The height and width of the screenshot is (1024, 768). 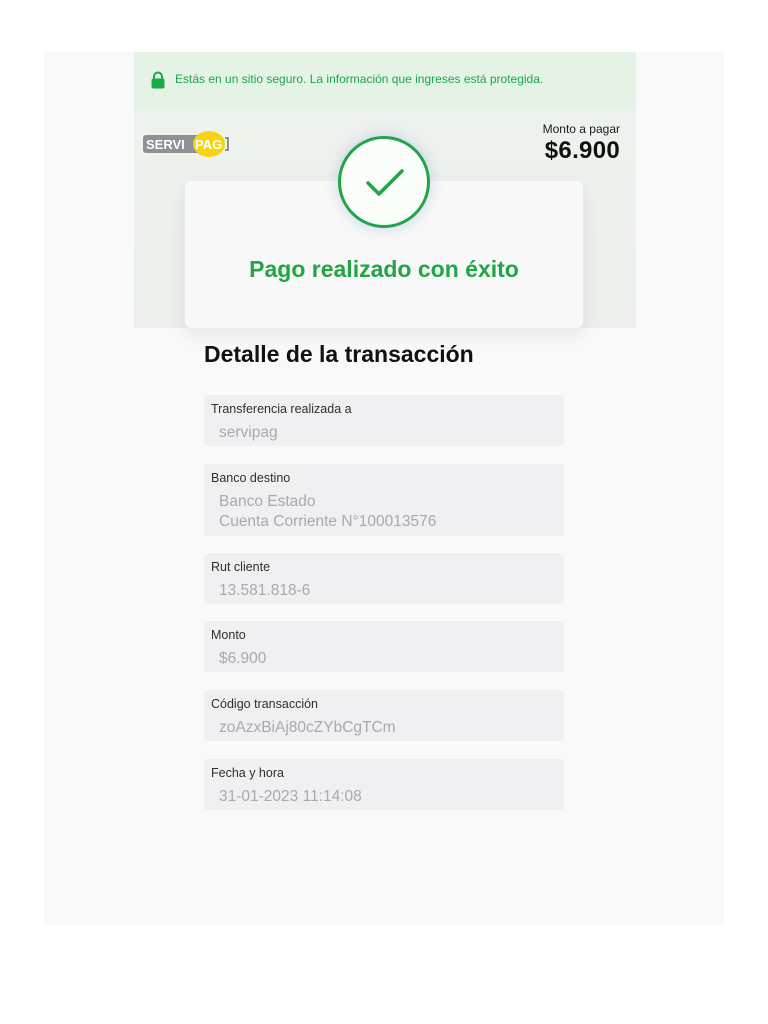 I want to click on field-label: Rut cliente, so click(x=241, y=567).